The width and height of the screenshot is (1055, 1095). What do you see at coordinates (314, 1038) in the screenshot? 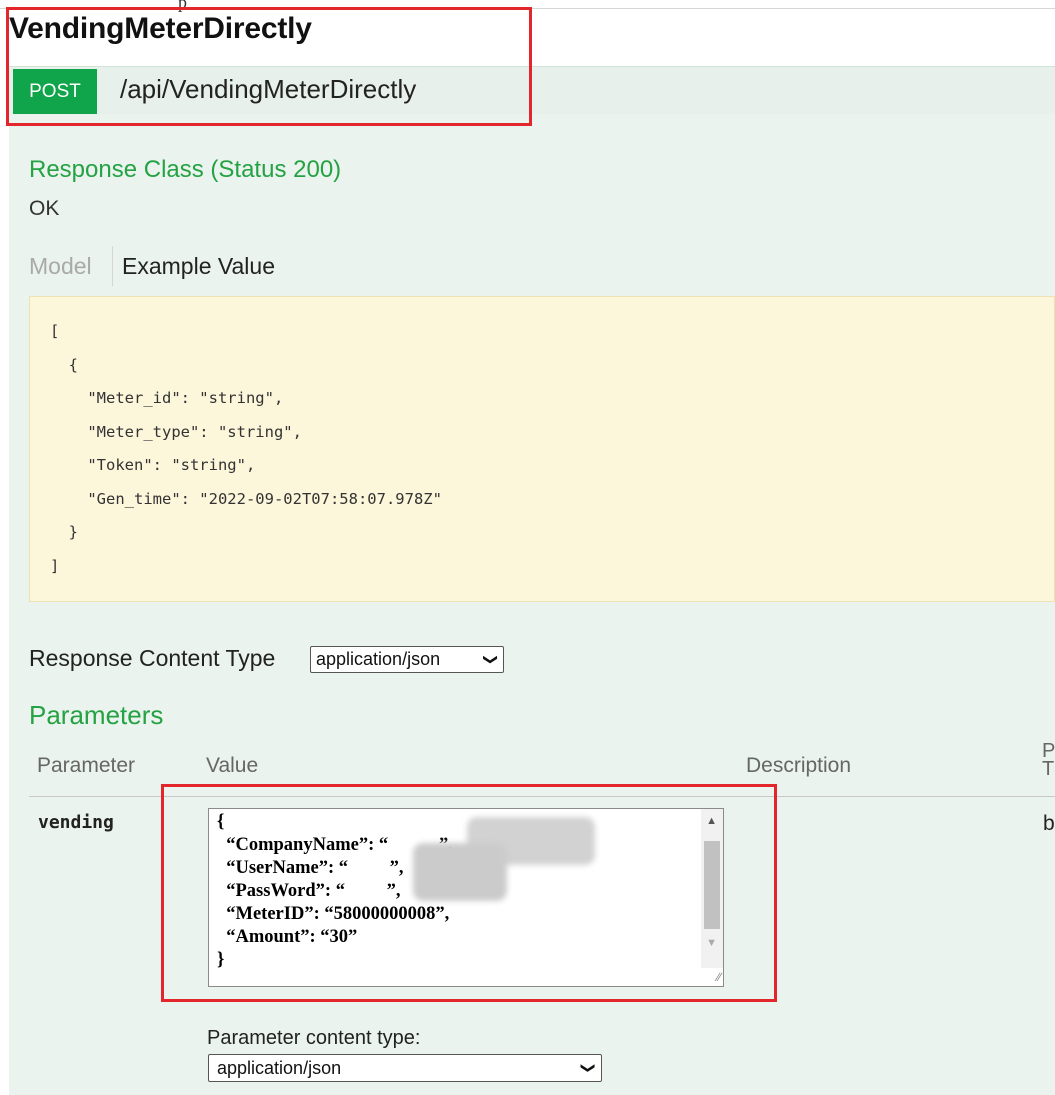
I see `parameter-content-type-label: Parameter content type:` at bounding box center [314, 1038].